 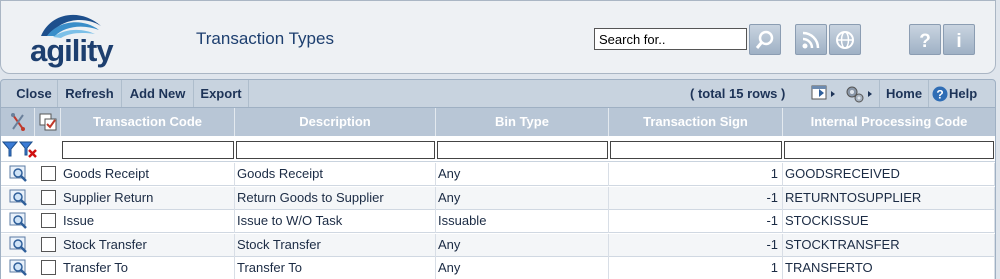 I want to click on help-icon: ?, so click(x=925, y=41).